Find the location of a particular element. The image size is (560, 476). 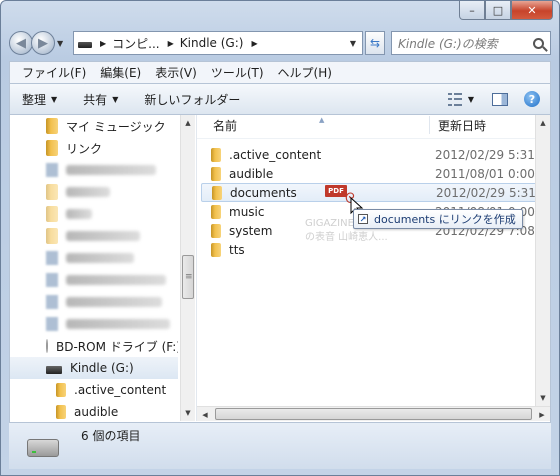

nav-item-kindle: Kindle (G:) is located at coordinates (94, 368).